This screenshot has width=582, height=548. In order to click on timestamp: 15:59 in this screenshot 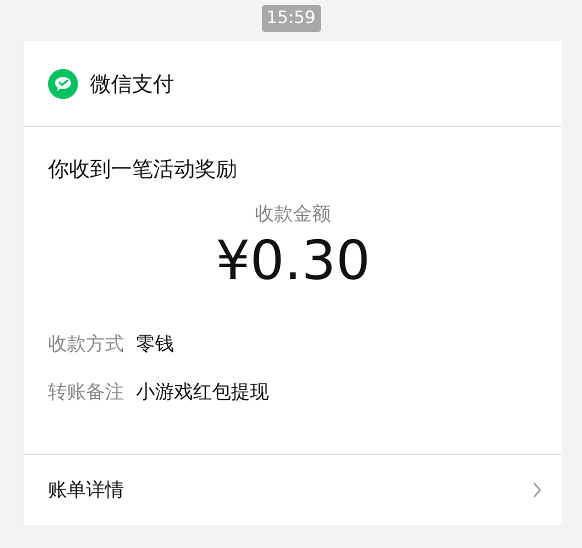, I will do `click(291, 18)`.